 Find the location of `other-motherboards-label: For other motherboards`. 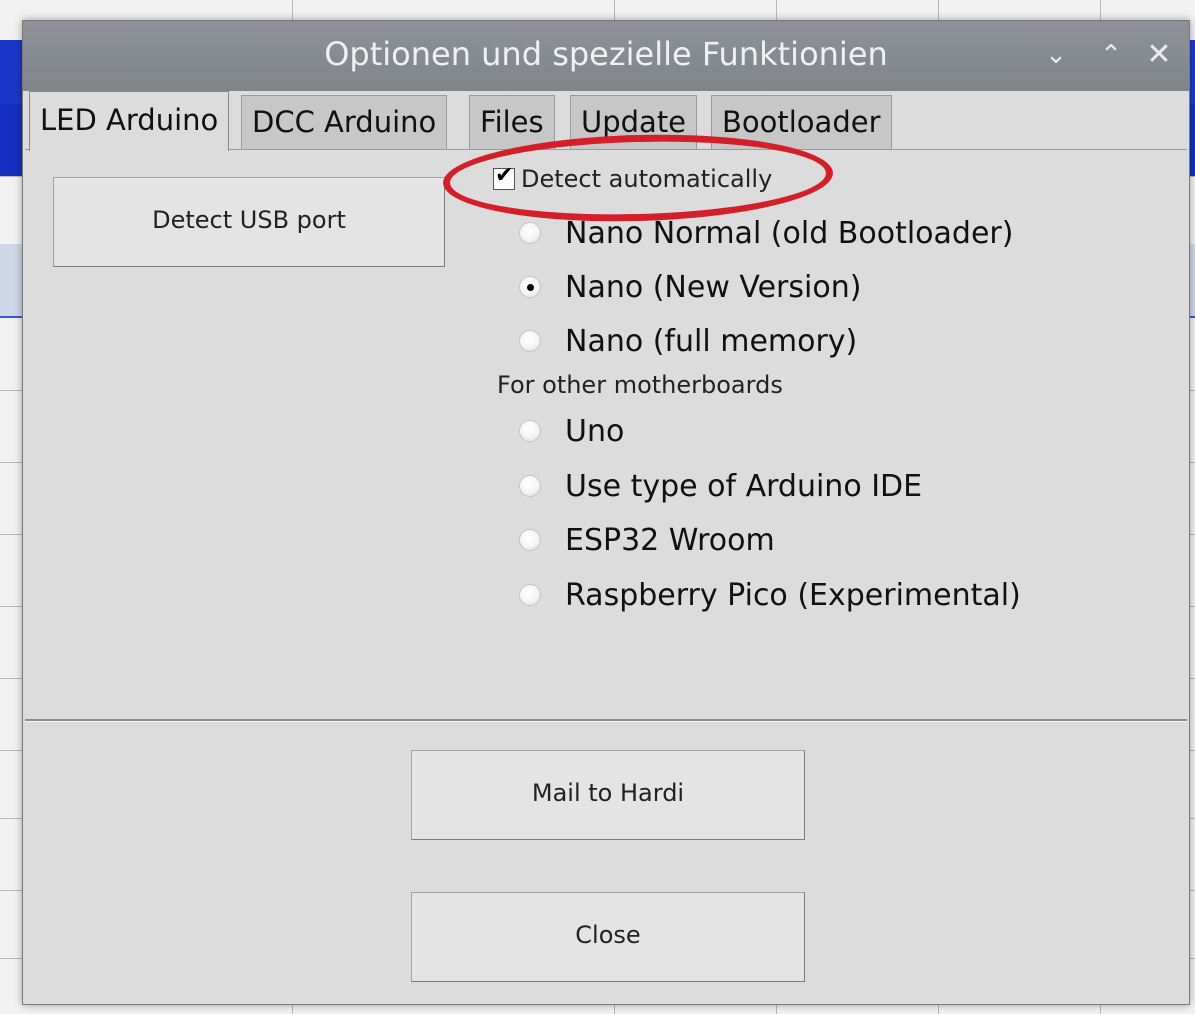

other-motherboards-label: For other motherboards is located at coordinates (640, 385).